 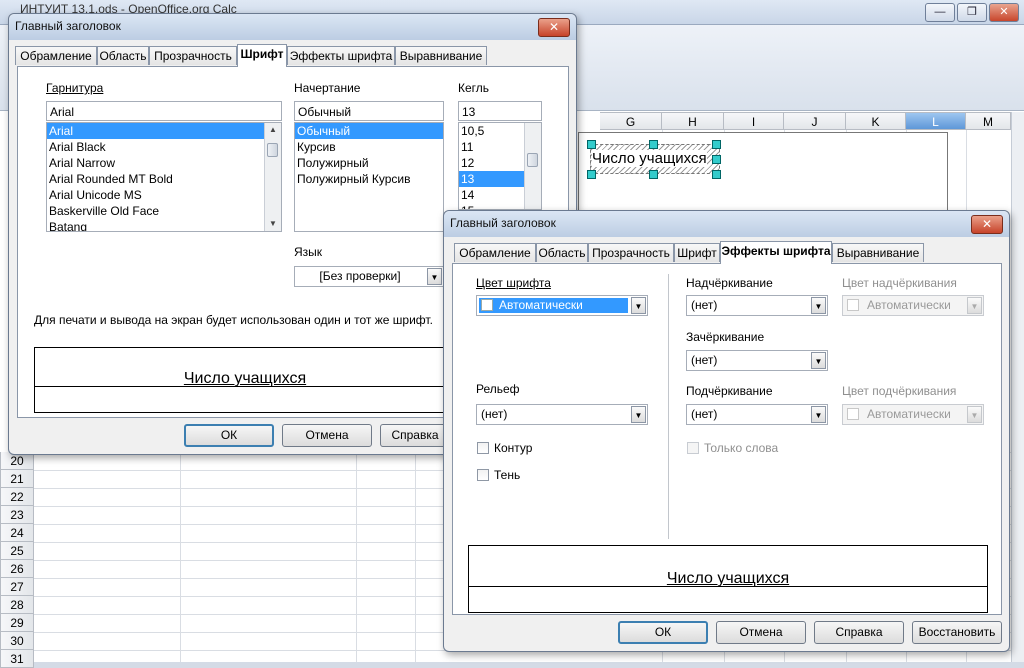 I want to click on overline-value: (нет), so click(x=704, y=305).